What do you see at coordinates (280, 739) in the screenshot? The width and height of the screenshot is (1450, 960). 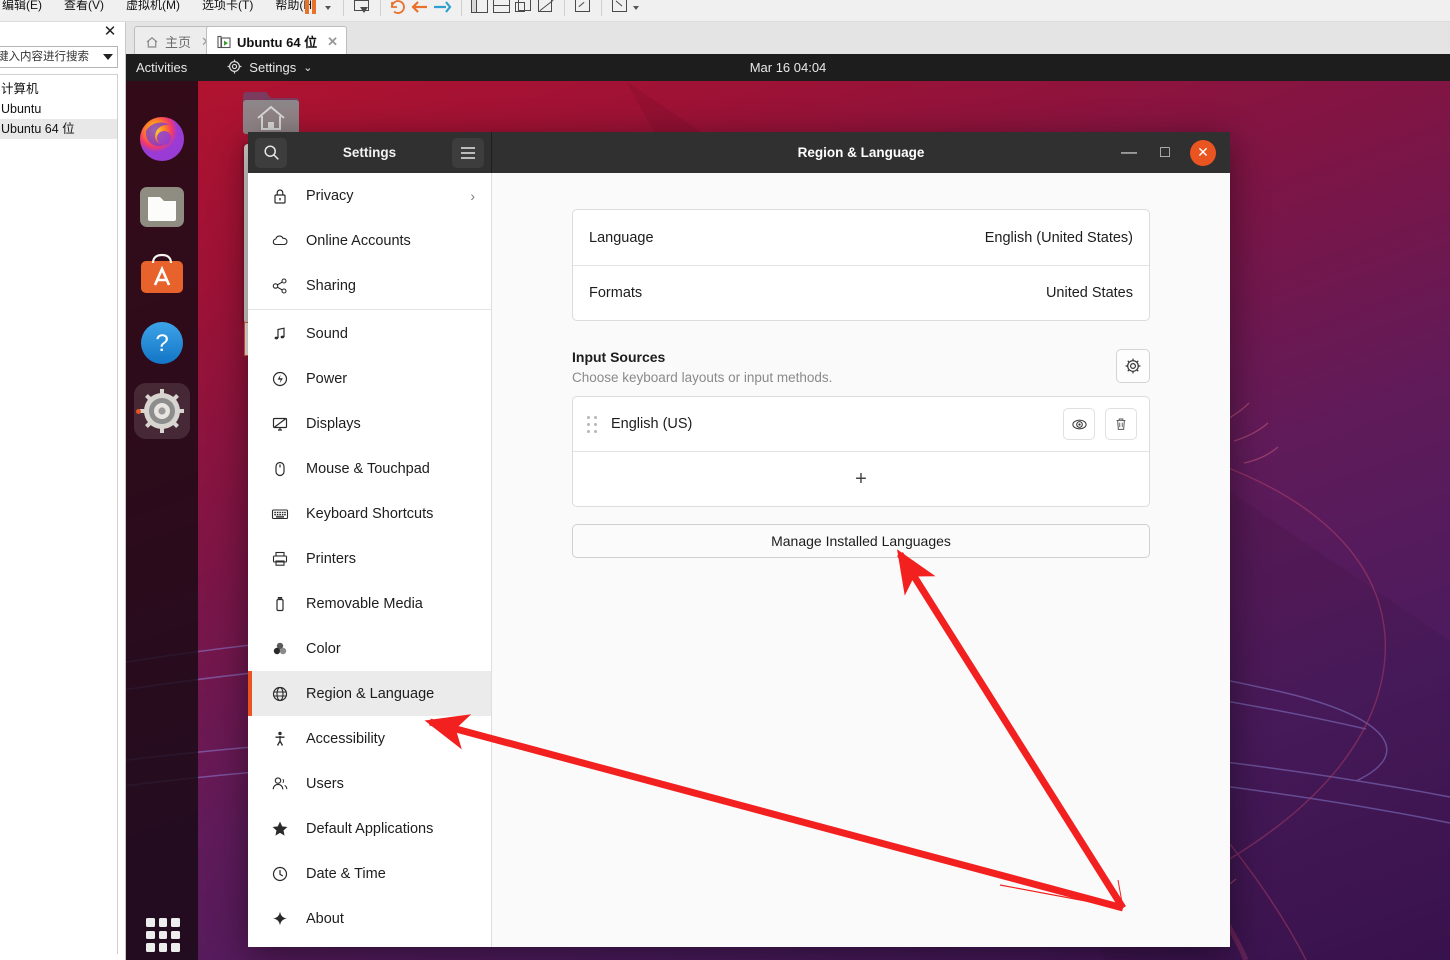 I see `accessibility-icon` at bounding box center [280, 739].